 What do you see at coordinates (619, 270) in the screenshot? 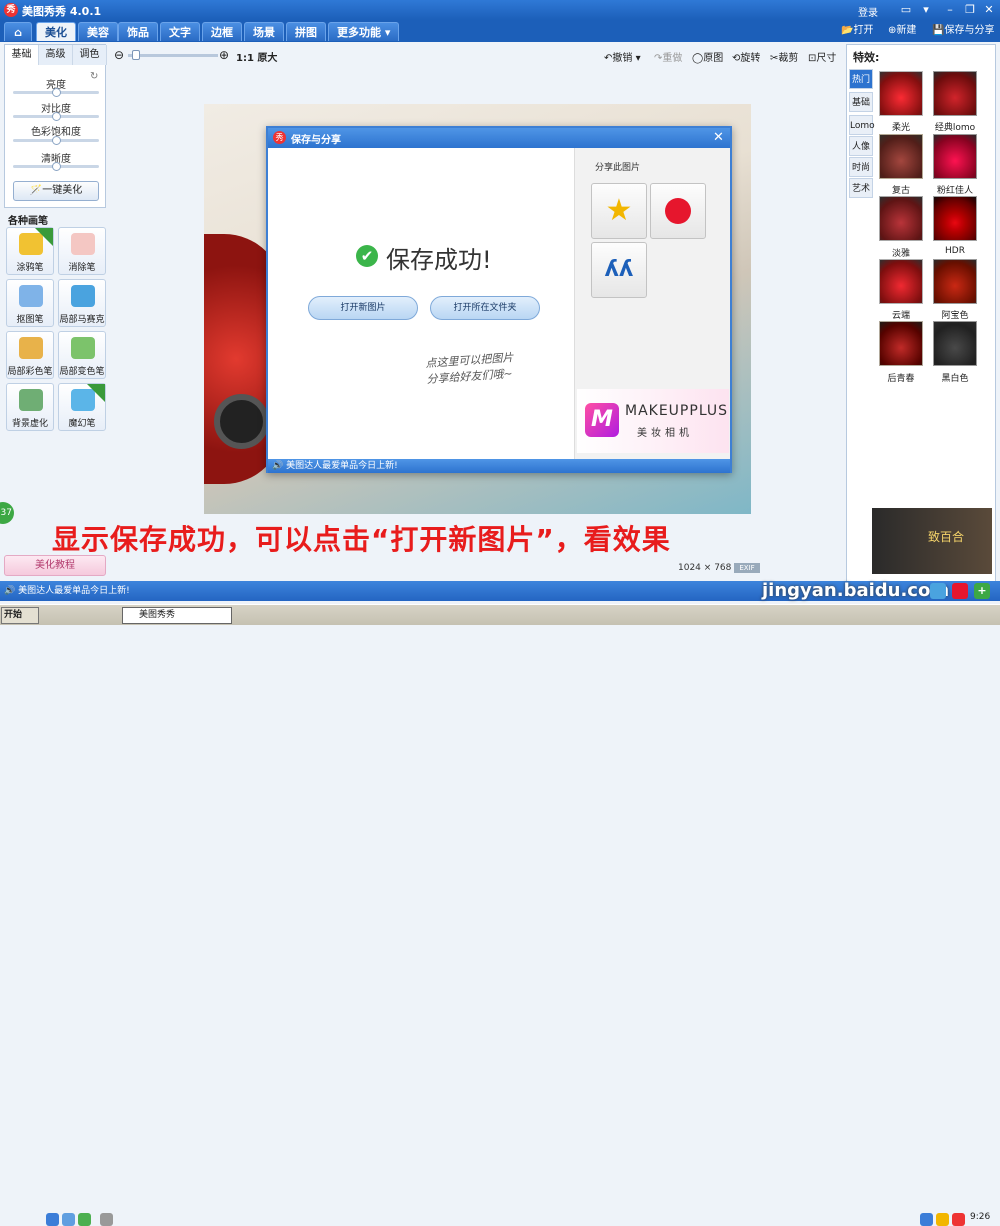
I see `renren-share-button: ʎʎ` at bounding box center [619, 270].